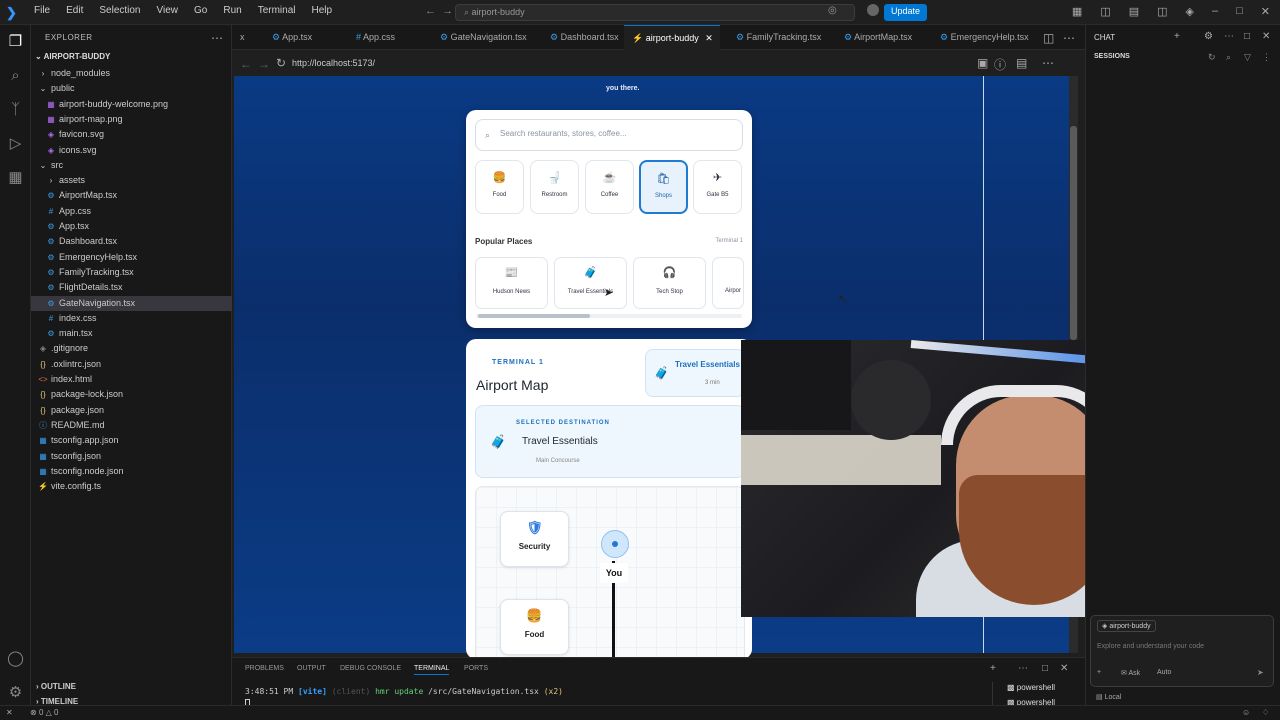 The height and width of the screenshot is (720, 1280). Describe the element at coordinates (609, 316) in the screenshot. I see `places-scrollbar` at that location.